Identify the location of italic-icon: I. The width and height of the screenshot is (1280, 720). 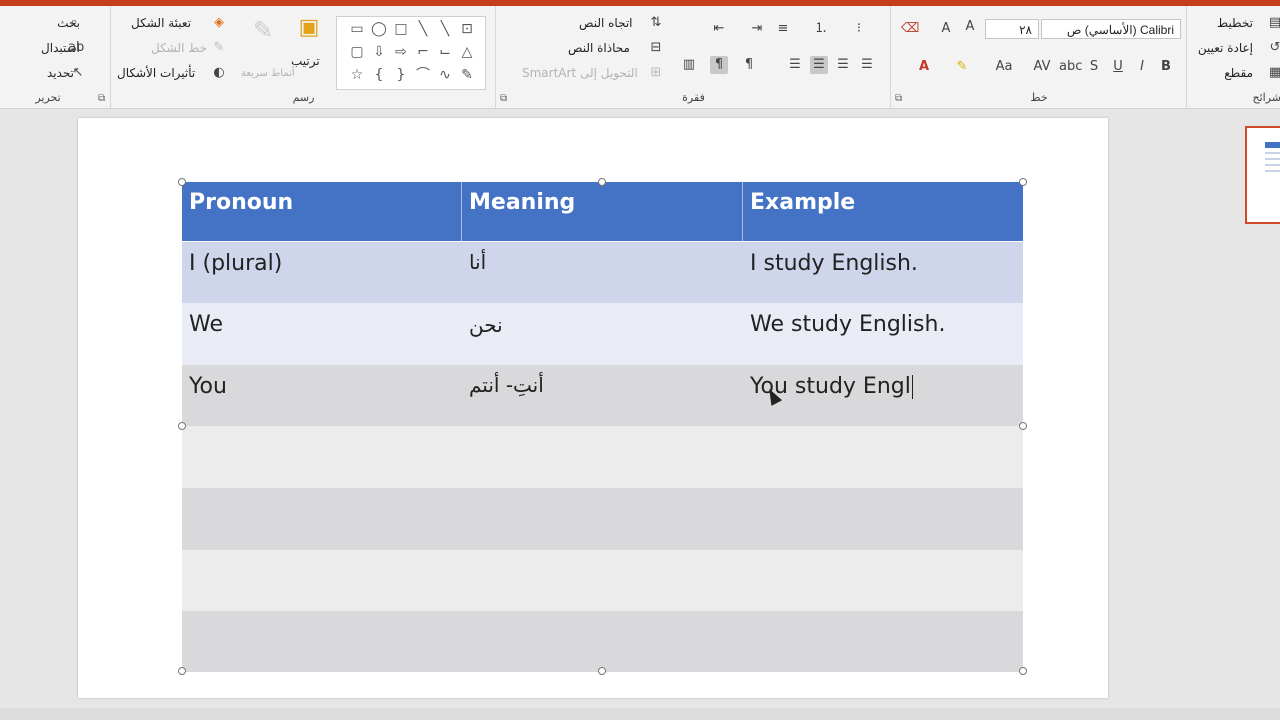
(1142, 67).